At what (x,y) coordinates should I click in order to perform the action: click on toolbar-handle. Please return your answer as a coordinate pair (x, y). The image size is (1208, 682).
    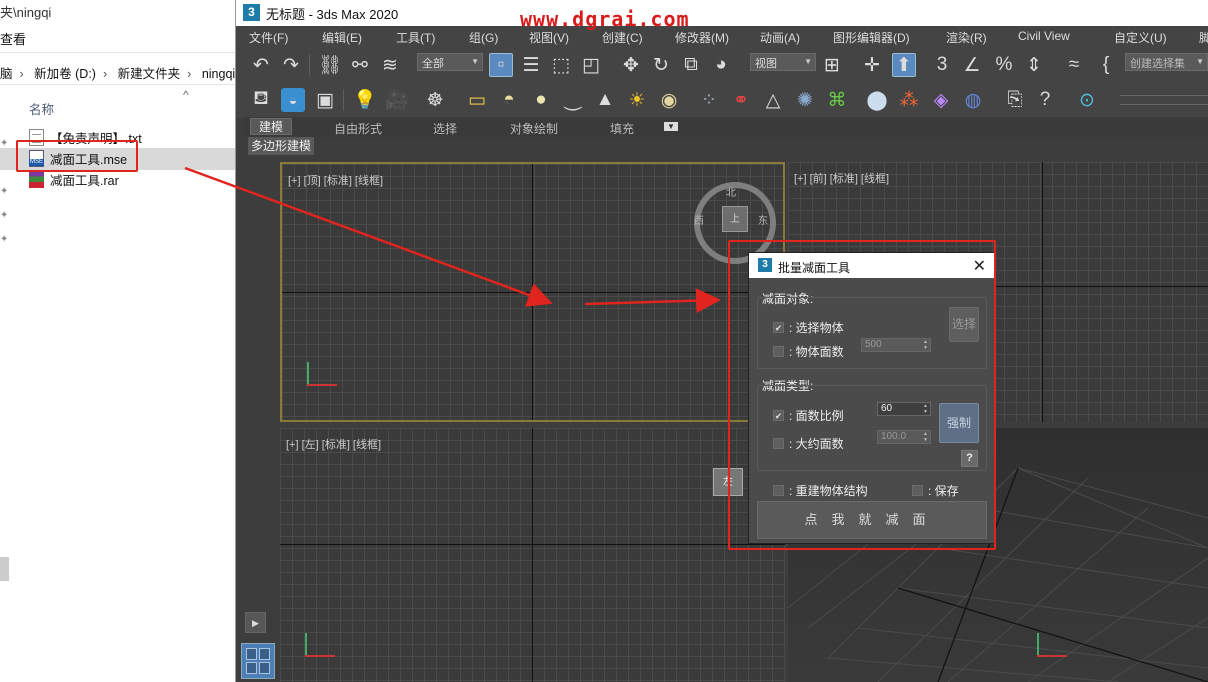
    Looking at the image, I should click on (1164, 100).